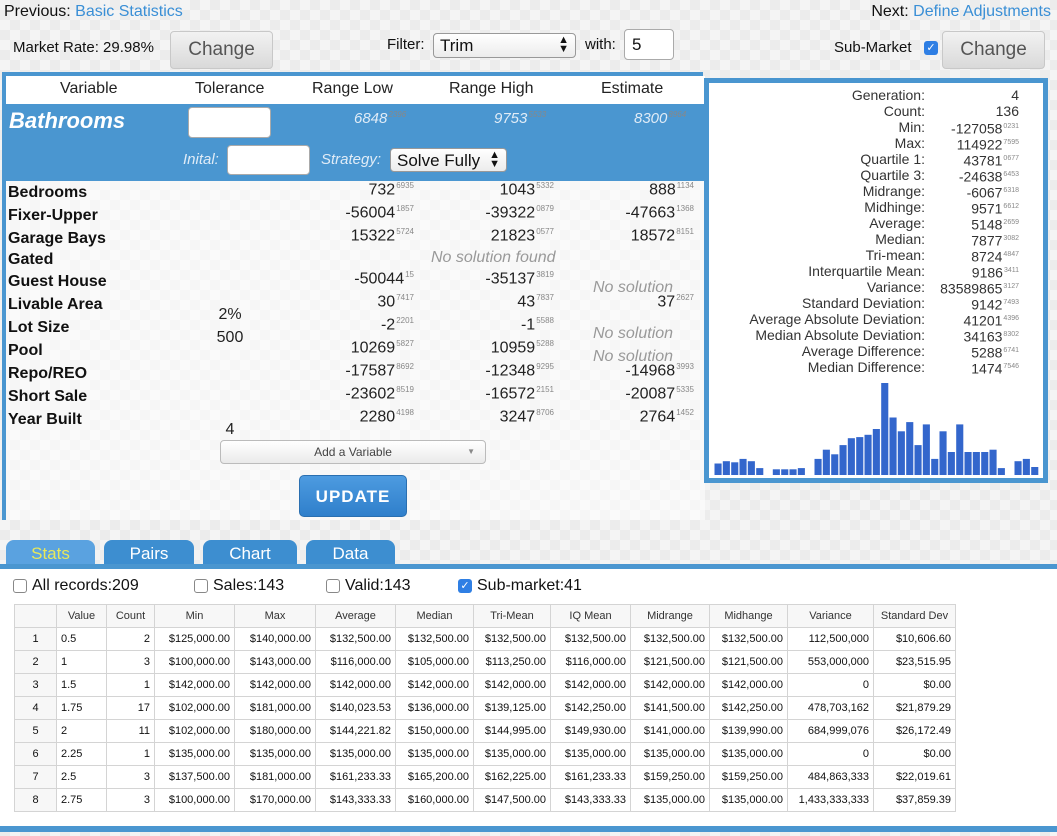  What do you see at coordinates (275, 662) in the screenshot?
I see `table-cell: $143,000.00` at bounding box center [275, 662].